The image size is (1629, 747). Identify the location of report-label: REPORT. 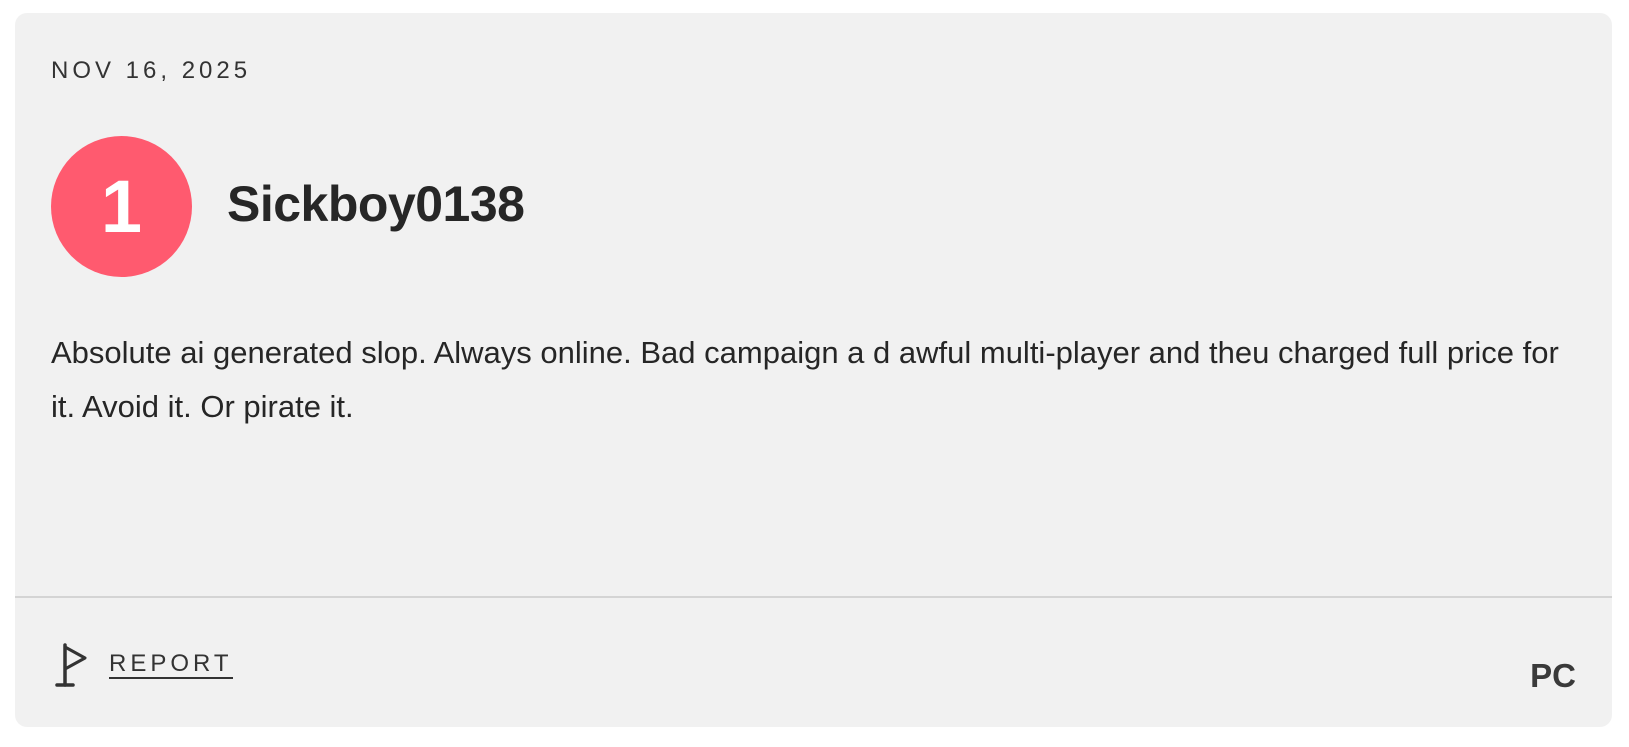
(171, 664).